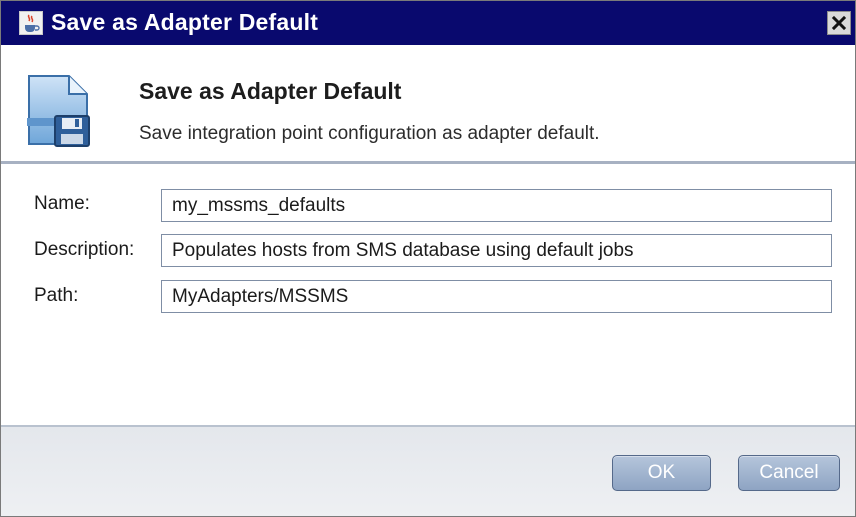  I want to click on close-button, so click(839, 23).